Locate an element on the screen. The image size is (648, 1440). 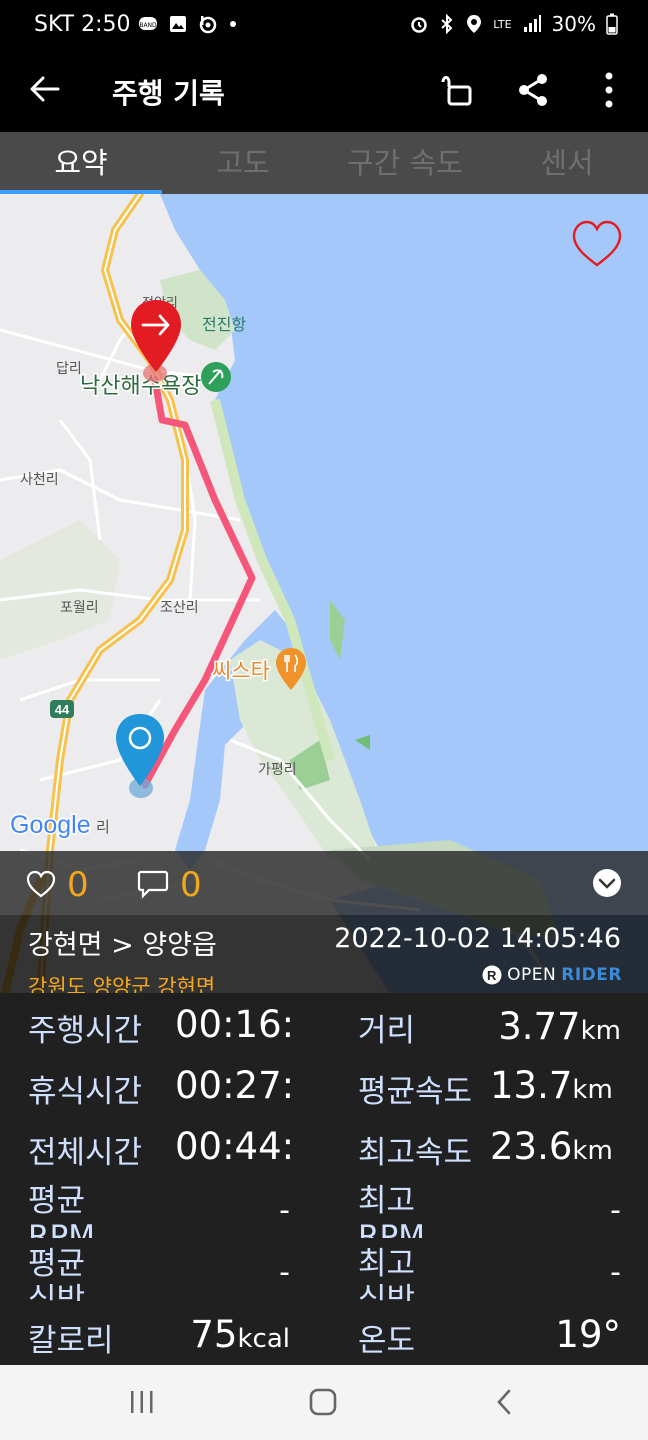
place-naksan: 낙산해수욕장 is located at coordinates (140, 386).